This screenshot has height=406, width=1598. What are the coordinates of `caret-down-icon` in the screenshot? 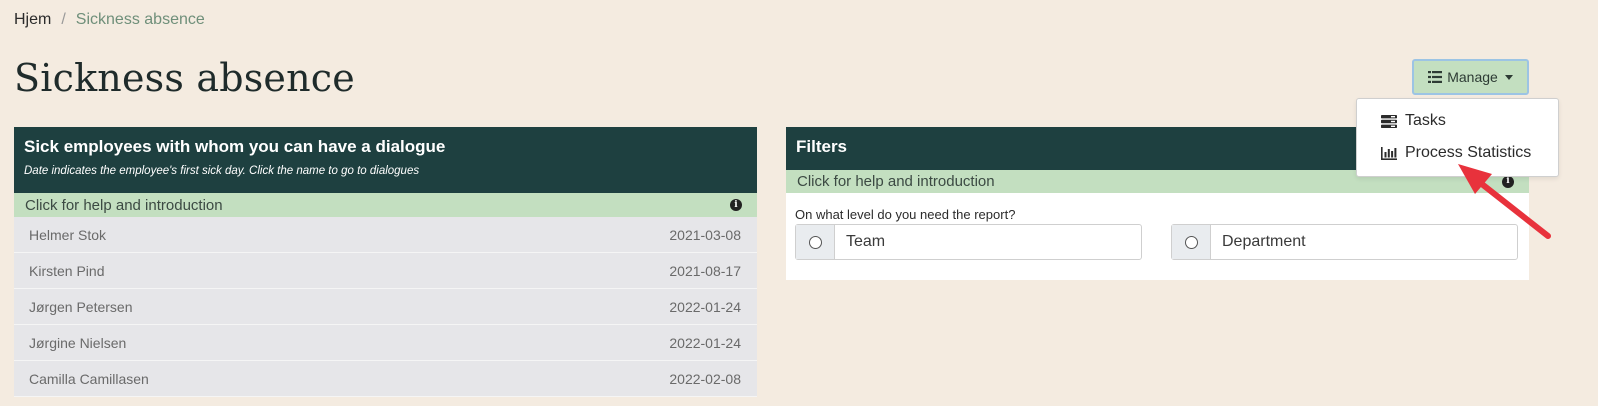 It's located at (1508, 77).